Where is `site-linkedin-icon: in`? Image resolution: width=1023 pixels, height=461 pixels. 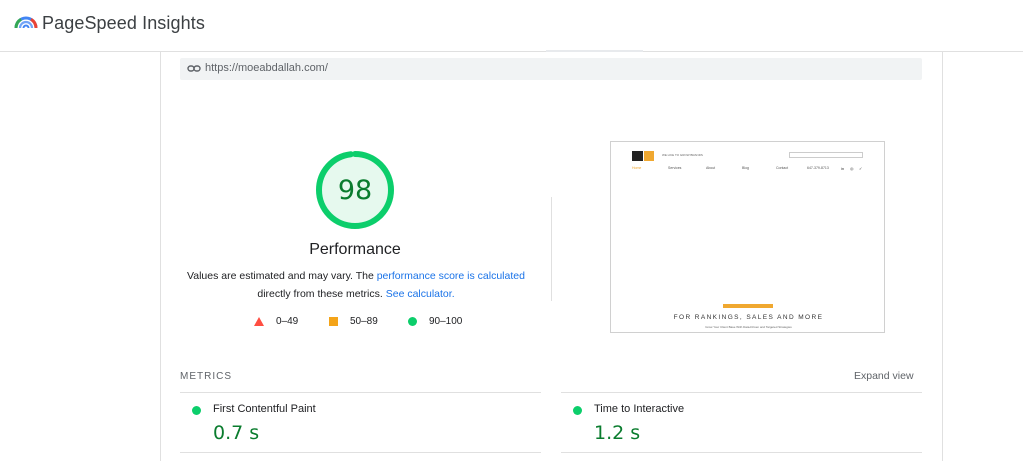
site-linkedin-icon: in is located at coordinates (843, 168).